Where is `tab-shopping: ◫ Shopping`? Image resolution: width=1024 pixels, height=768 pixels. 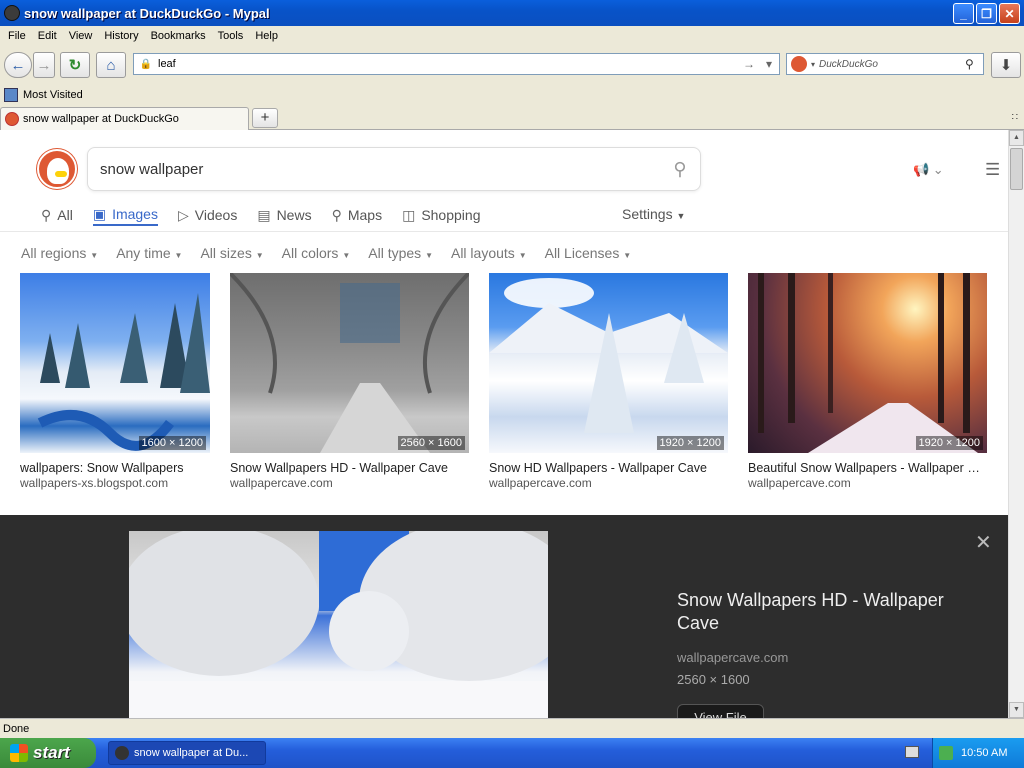 tab-shopping: ◫ Shopping is located at coordinates (441, 215).